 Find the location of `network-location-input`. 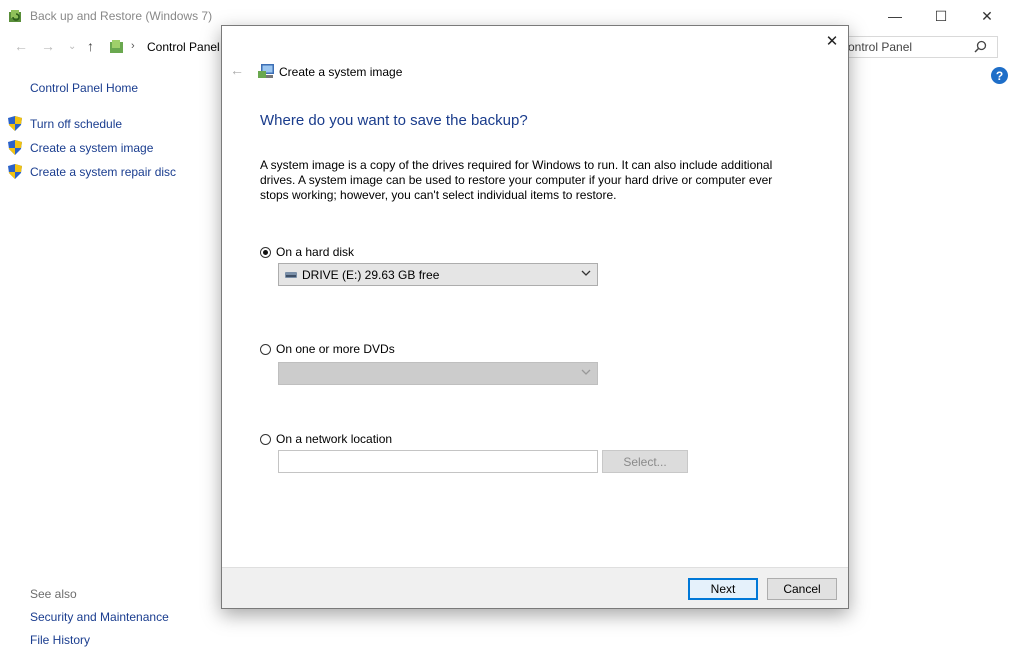

network-location-input is located at coordinates (438, 461).